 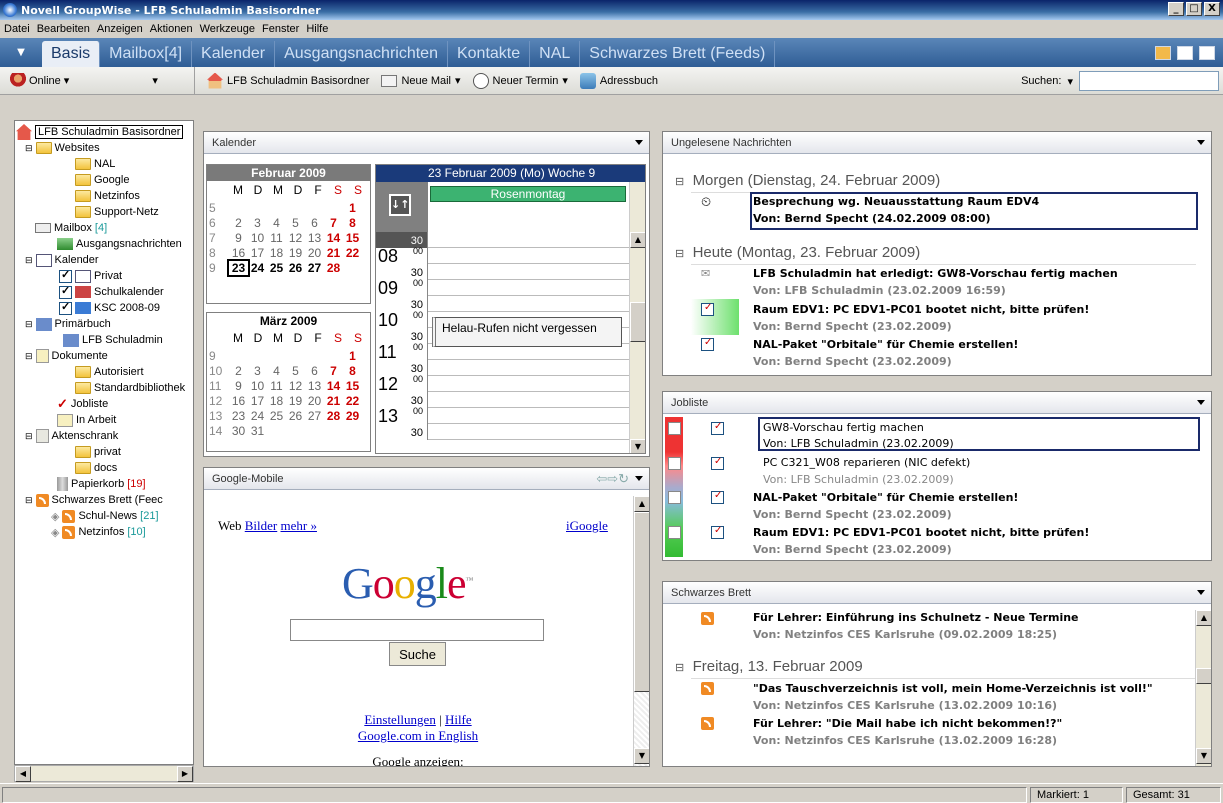 What do you see at coordinates (65, 275) in the screenshot?
I see `privat-checkbox` at bounding box center [65, 275].